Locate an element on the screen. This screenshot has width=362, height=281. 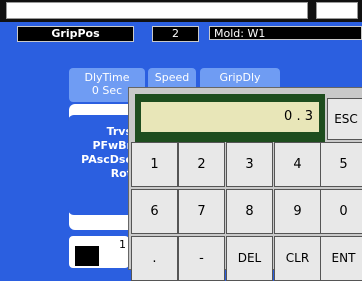
key-0: 0 is located at coordinates (341, 211).